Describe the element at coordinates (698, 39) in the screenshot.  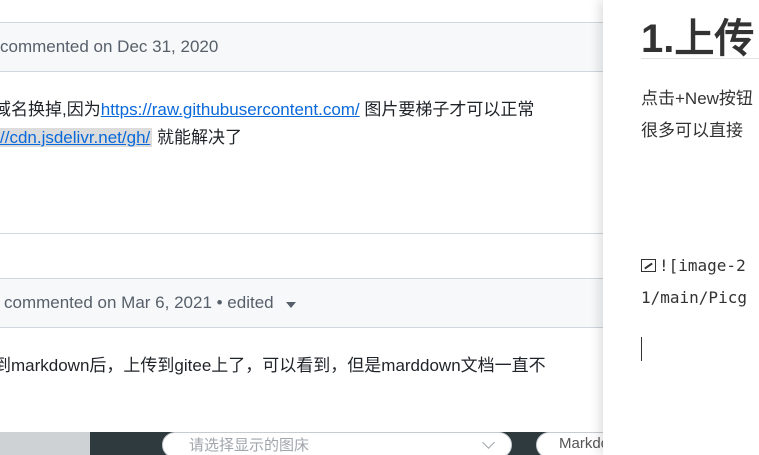
I see `doc-heading: 1.上传` at that location.